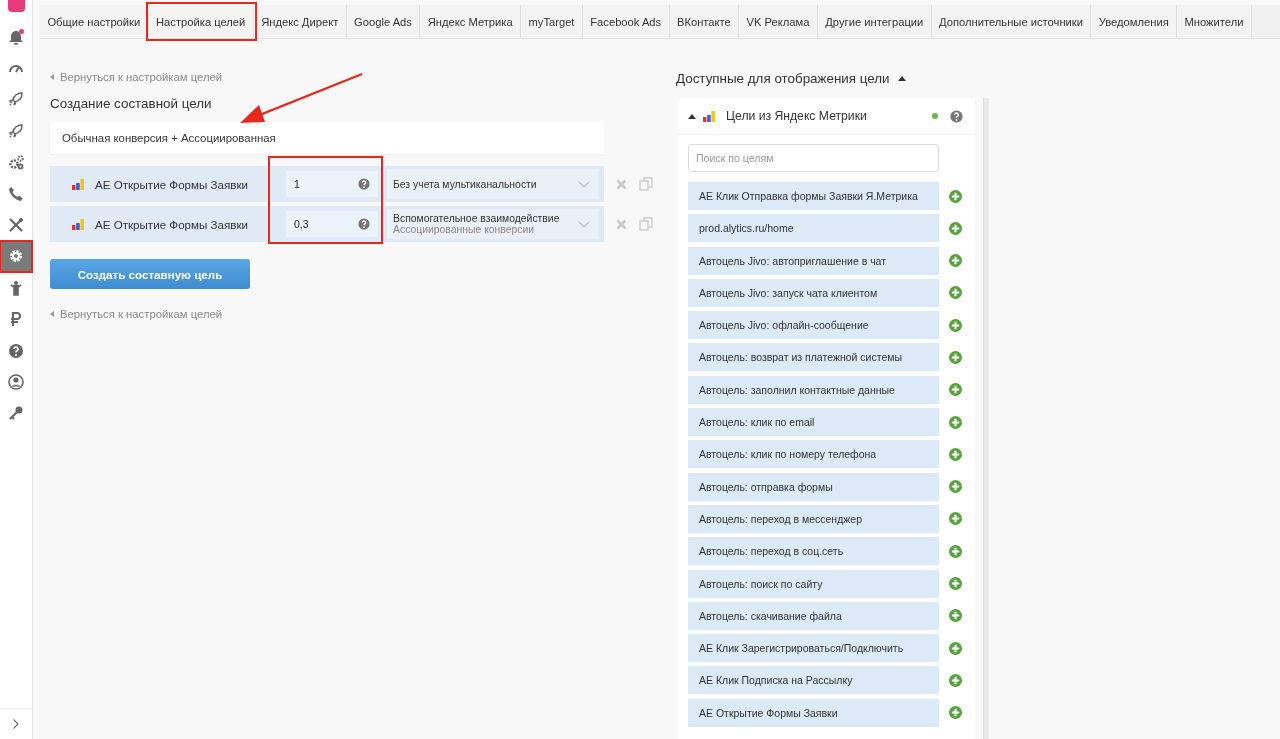  Describe the element at coordinates (813, 228) in the screenshot. I see `goal-item: prod.alytics.ru/home` at that location.